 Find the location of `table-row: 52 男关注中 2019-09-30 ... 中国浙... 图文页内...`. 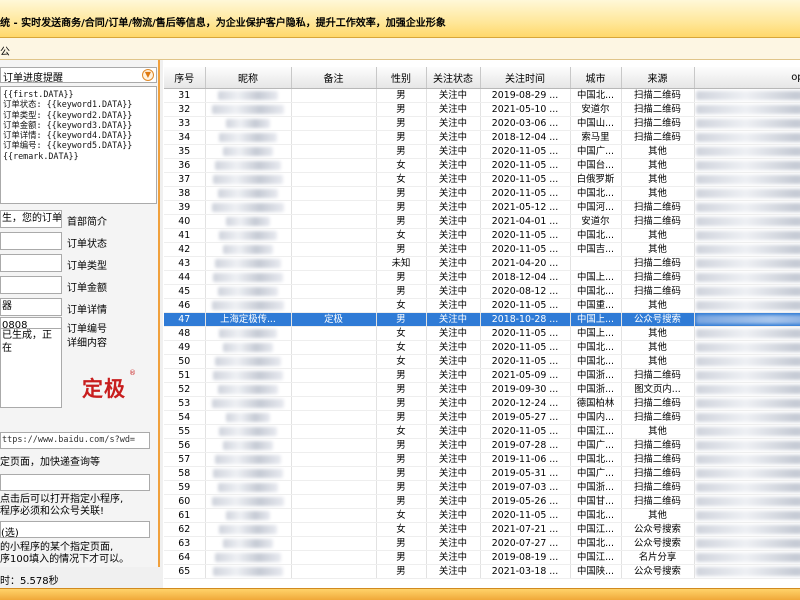

table-row: 52 男关注中 2019-09-30 ... 中国浙... 图文页内... is located at coordinates (482, 389).